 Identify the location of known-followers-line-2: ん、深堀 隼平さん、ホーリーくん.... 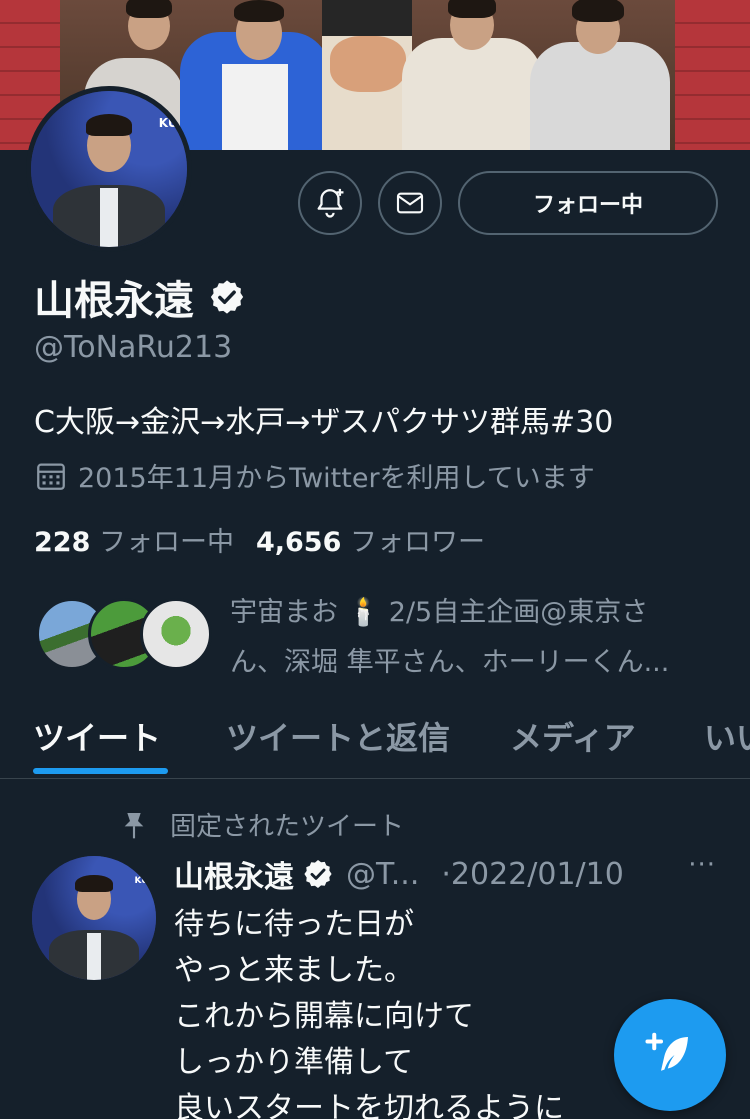
(450, 662).